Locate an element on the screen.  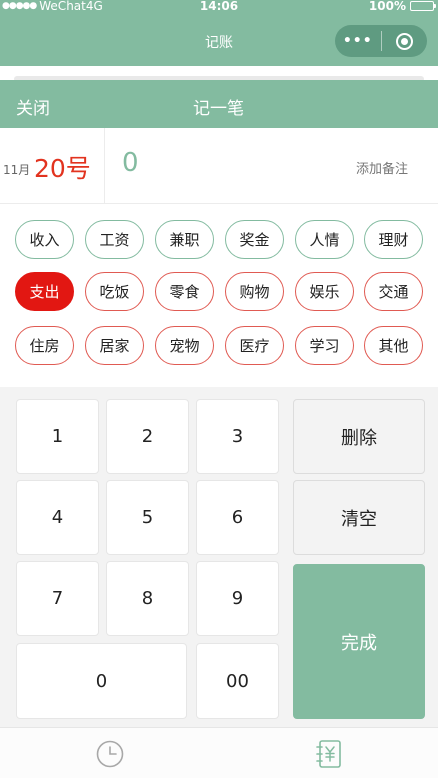
category-gift: 人情 is located at coordinates (324, 239).